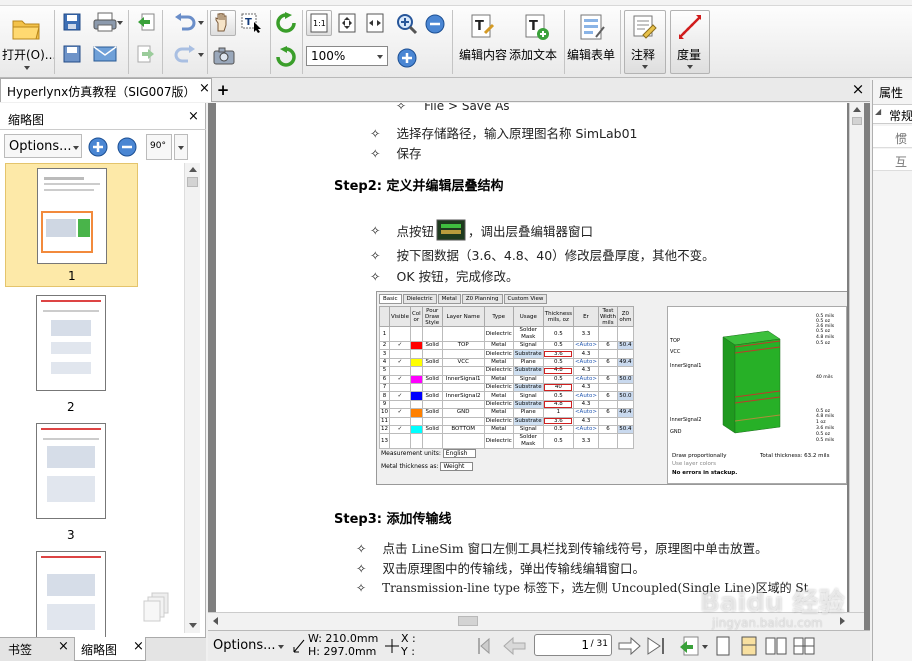 Image resolution: width=912 pixels, height=661 pixels. Describe the element at coordinates (506, 413) in the screenshot. I see `stackup-row: 10 ✓ Solid GND Metal Plane 1 <Auto> 6 49.4` at that location.